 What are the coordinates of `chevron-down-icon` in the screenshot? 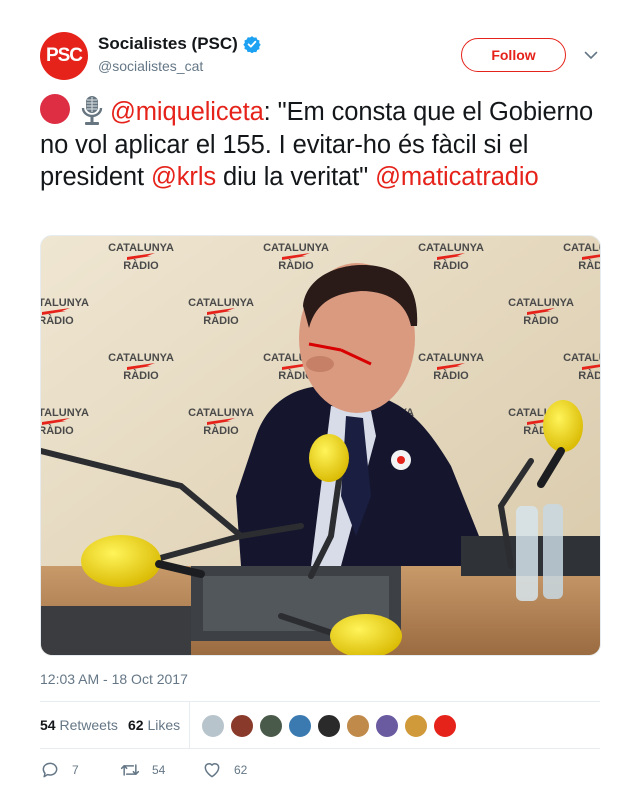 It's located at (591, 55).